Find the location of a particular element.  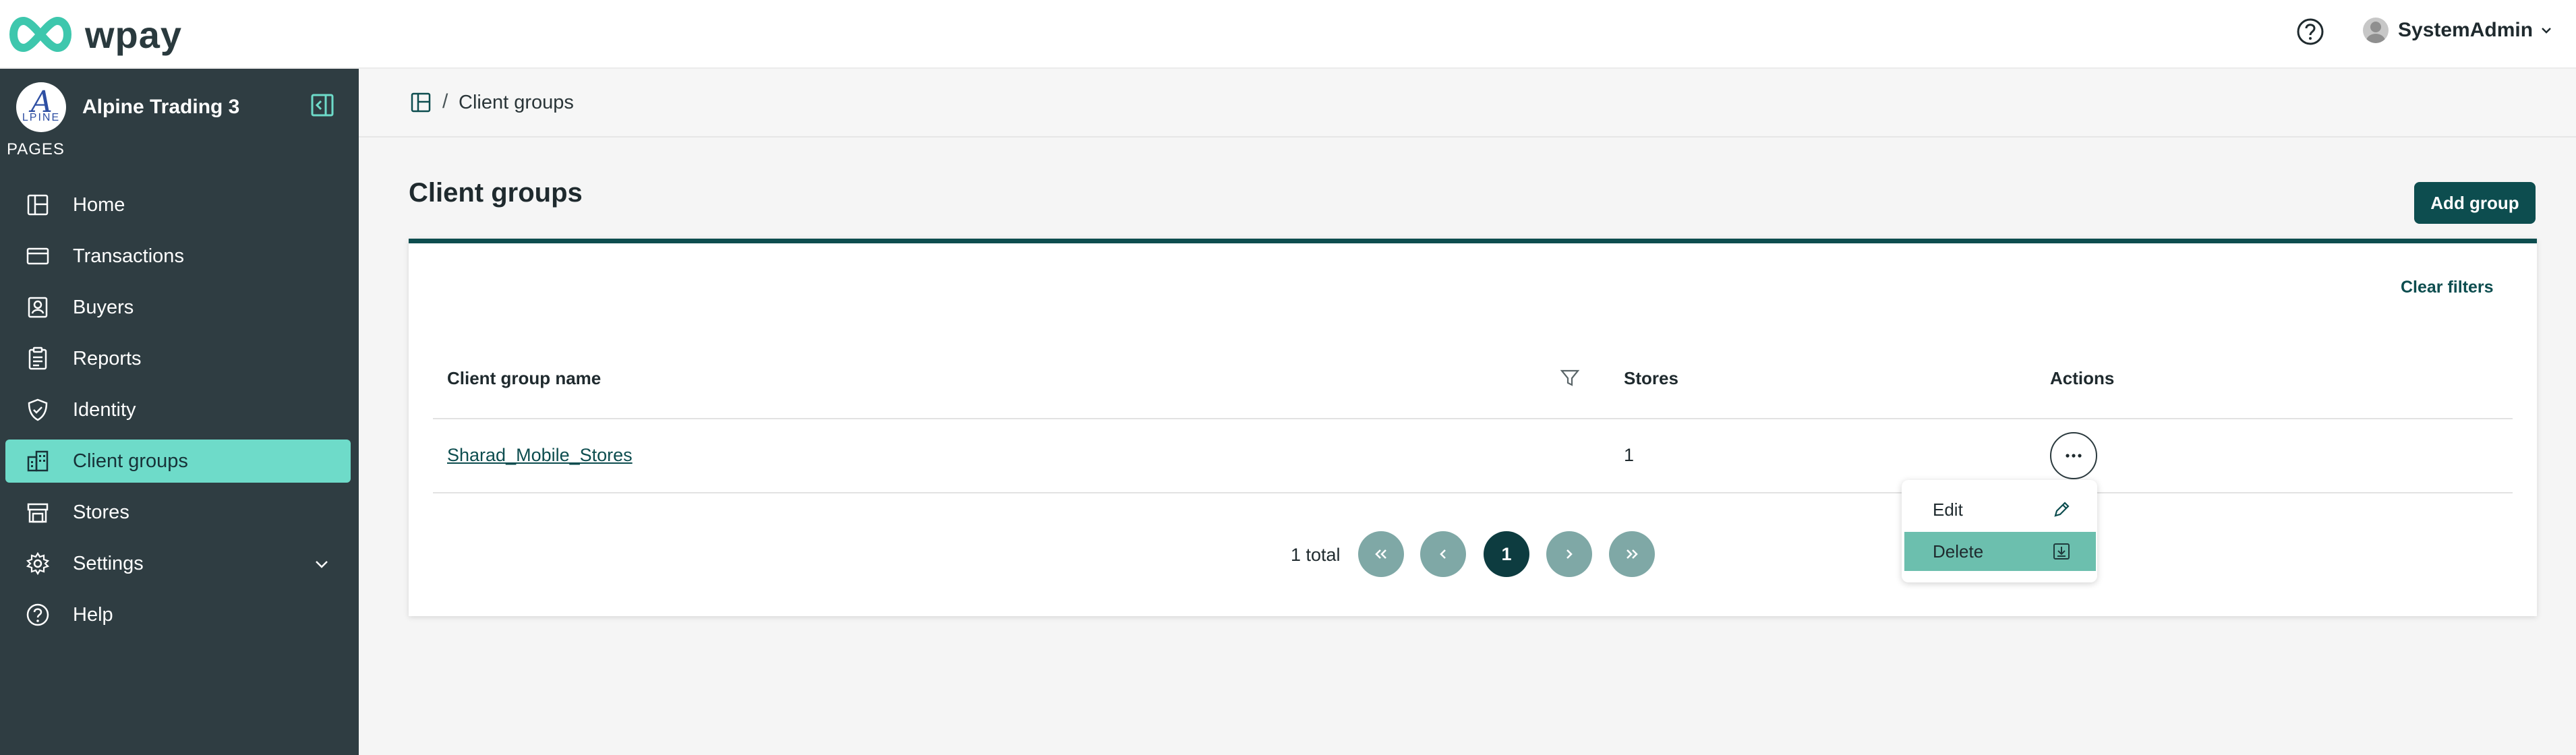

clear-filters-link: Clear filters is located at coordinates (2447, 287).